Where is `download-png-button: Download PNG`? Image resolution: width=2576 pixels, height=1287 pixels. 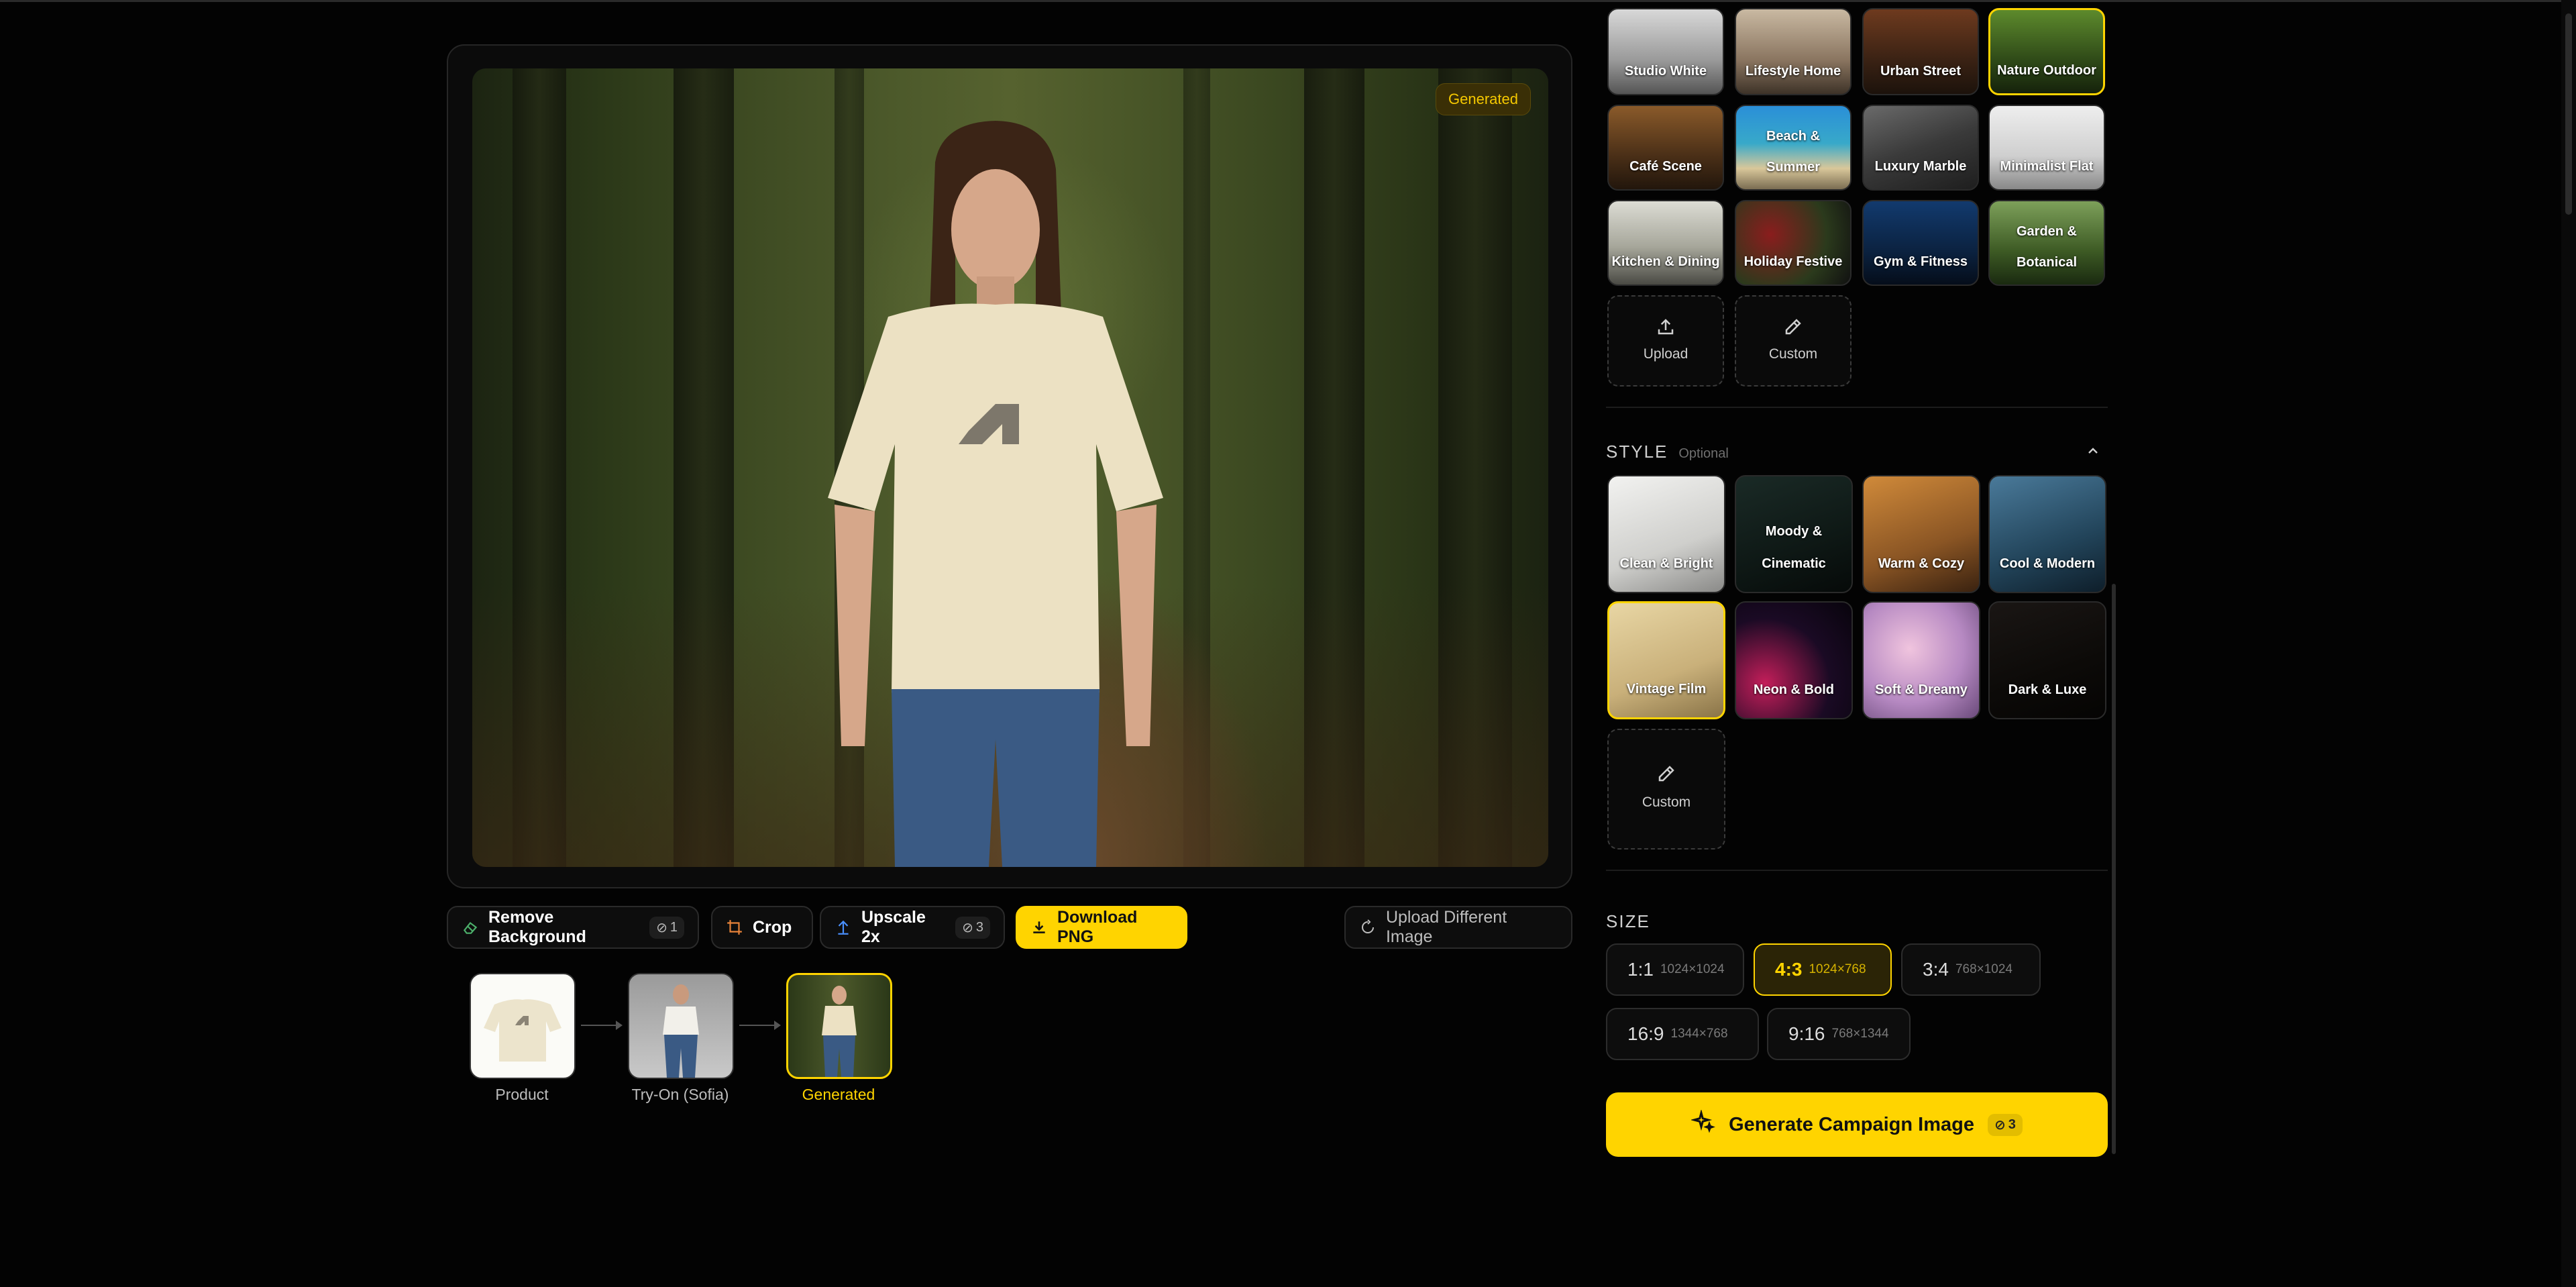
download-png-button: Download PNG is located at coordinates (1101, 928).